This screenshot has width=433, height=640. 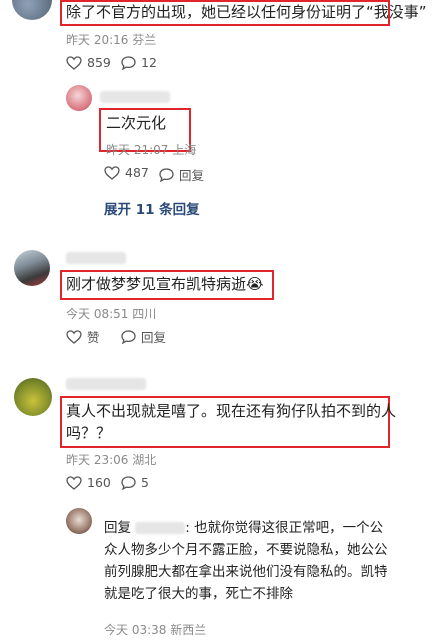 I want to click on reply-text-line: 前列腺肥大都在拿出来说他们没有隐私的。凯特, so click(x=246, y=572).